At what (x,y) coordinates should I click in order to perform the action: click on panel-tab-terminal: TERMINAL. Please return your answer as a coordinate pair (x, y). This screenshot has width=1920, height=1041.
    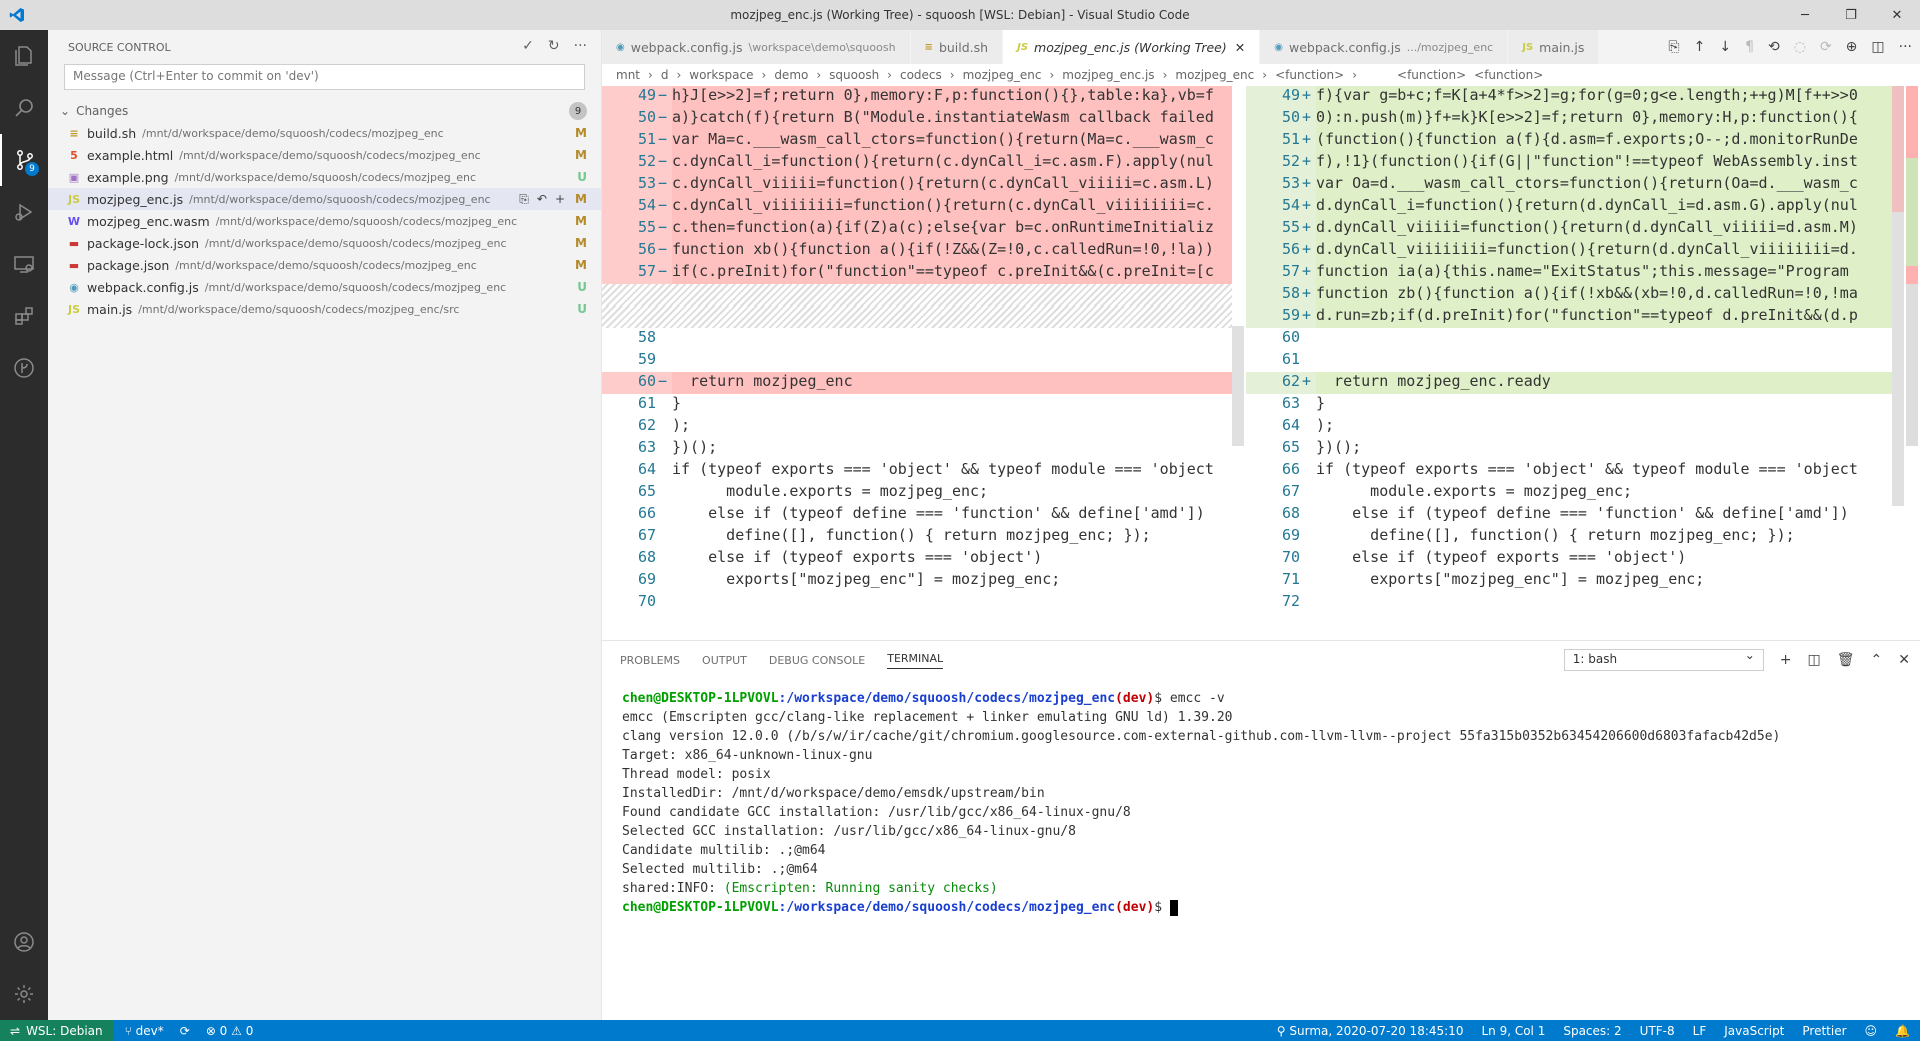
    Looking at the image, I should click on (915, 660).